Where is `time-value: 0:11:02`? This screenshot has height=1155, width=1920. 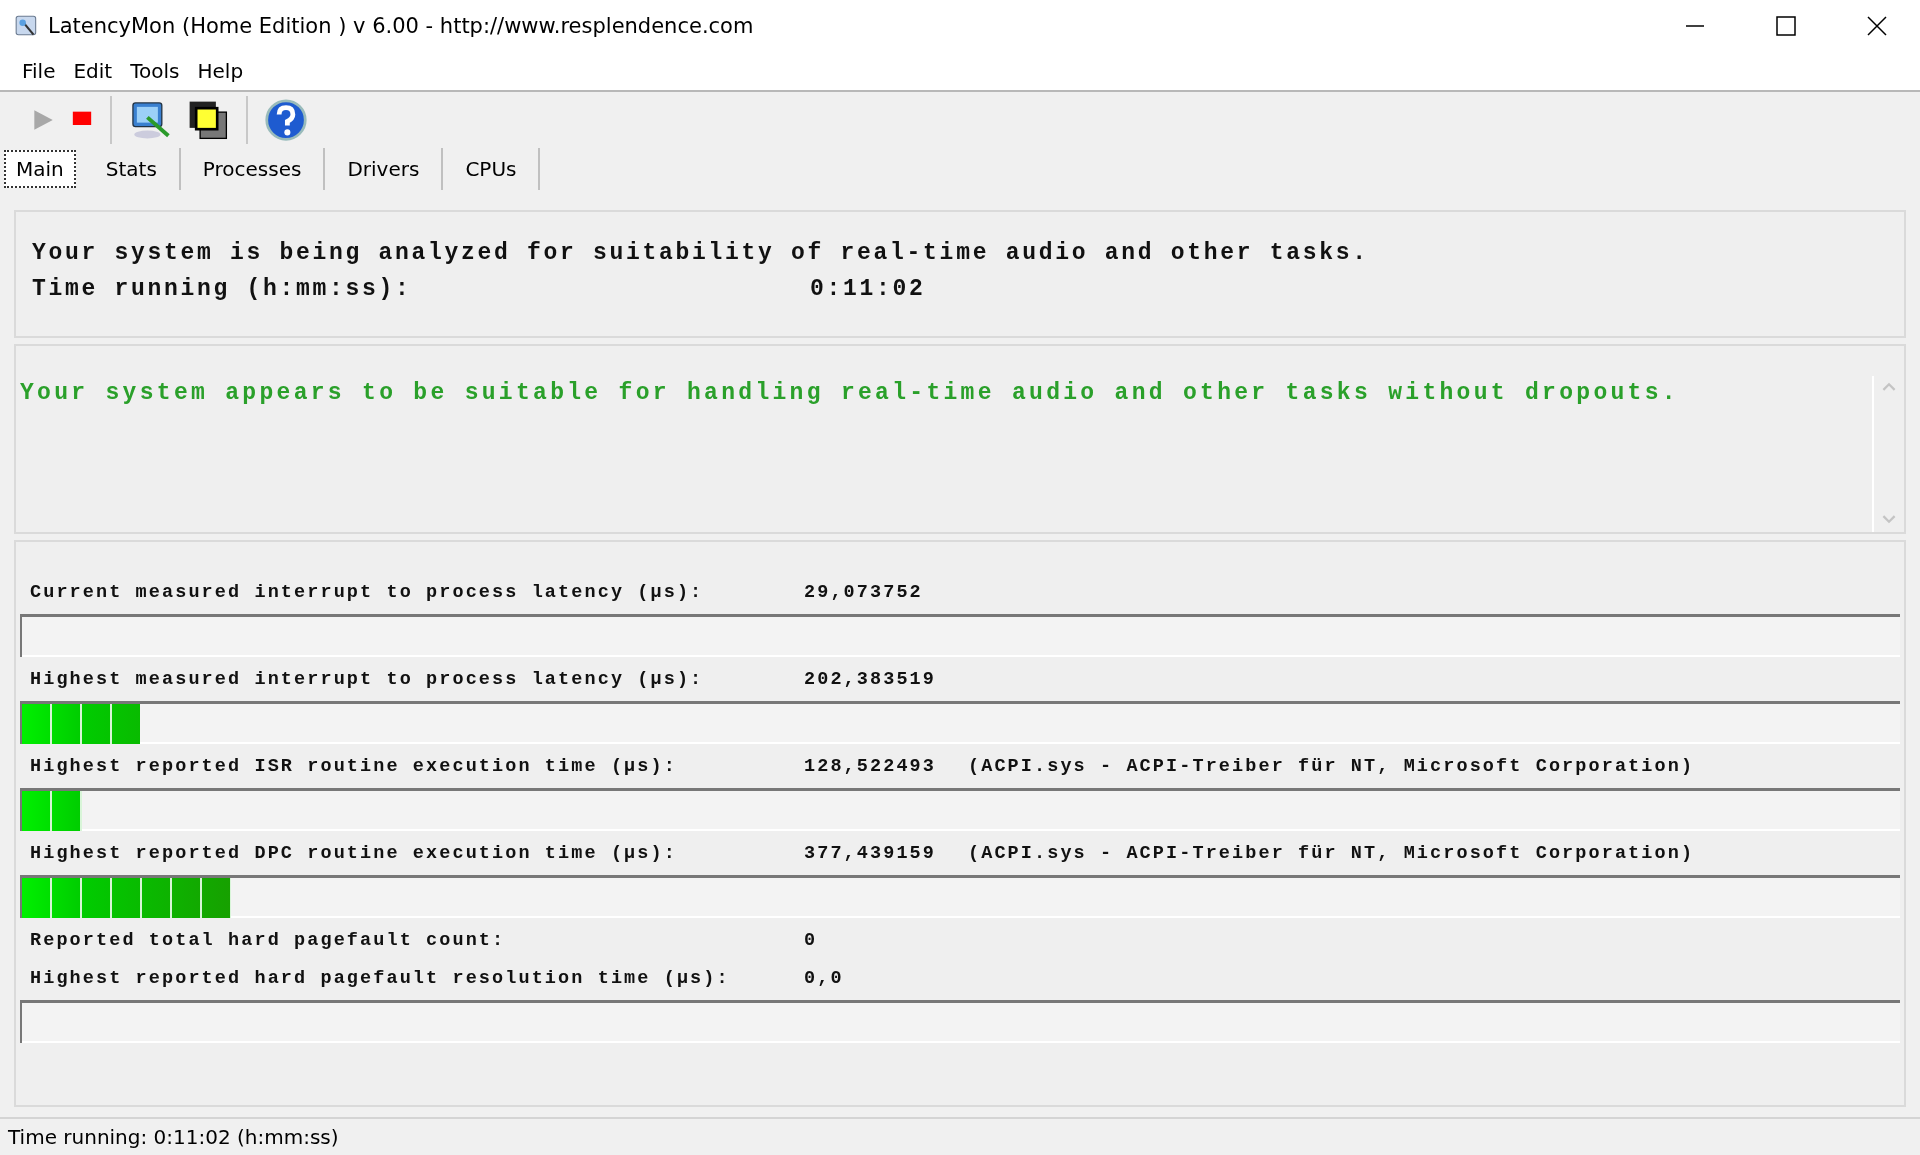
time-value: 0:11:02 is located at coordinates (868, 289).